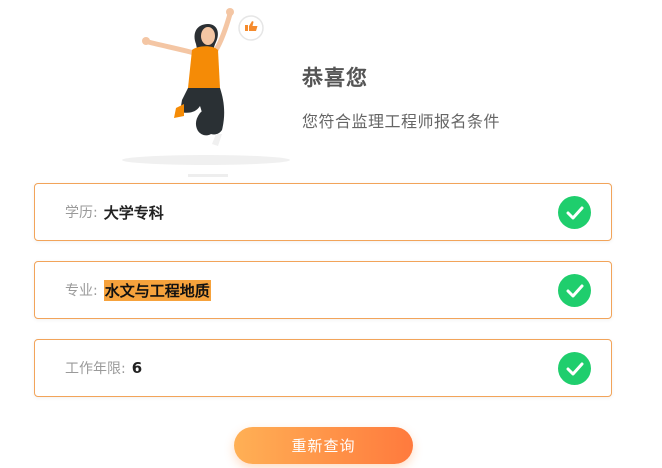 This screenshot has height=468, width=662. Describe the element at coordinates (137, 368) in the screenshot. I see `work-years-value: 6` at that location.